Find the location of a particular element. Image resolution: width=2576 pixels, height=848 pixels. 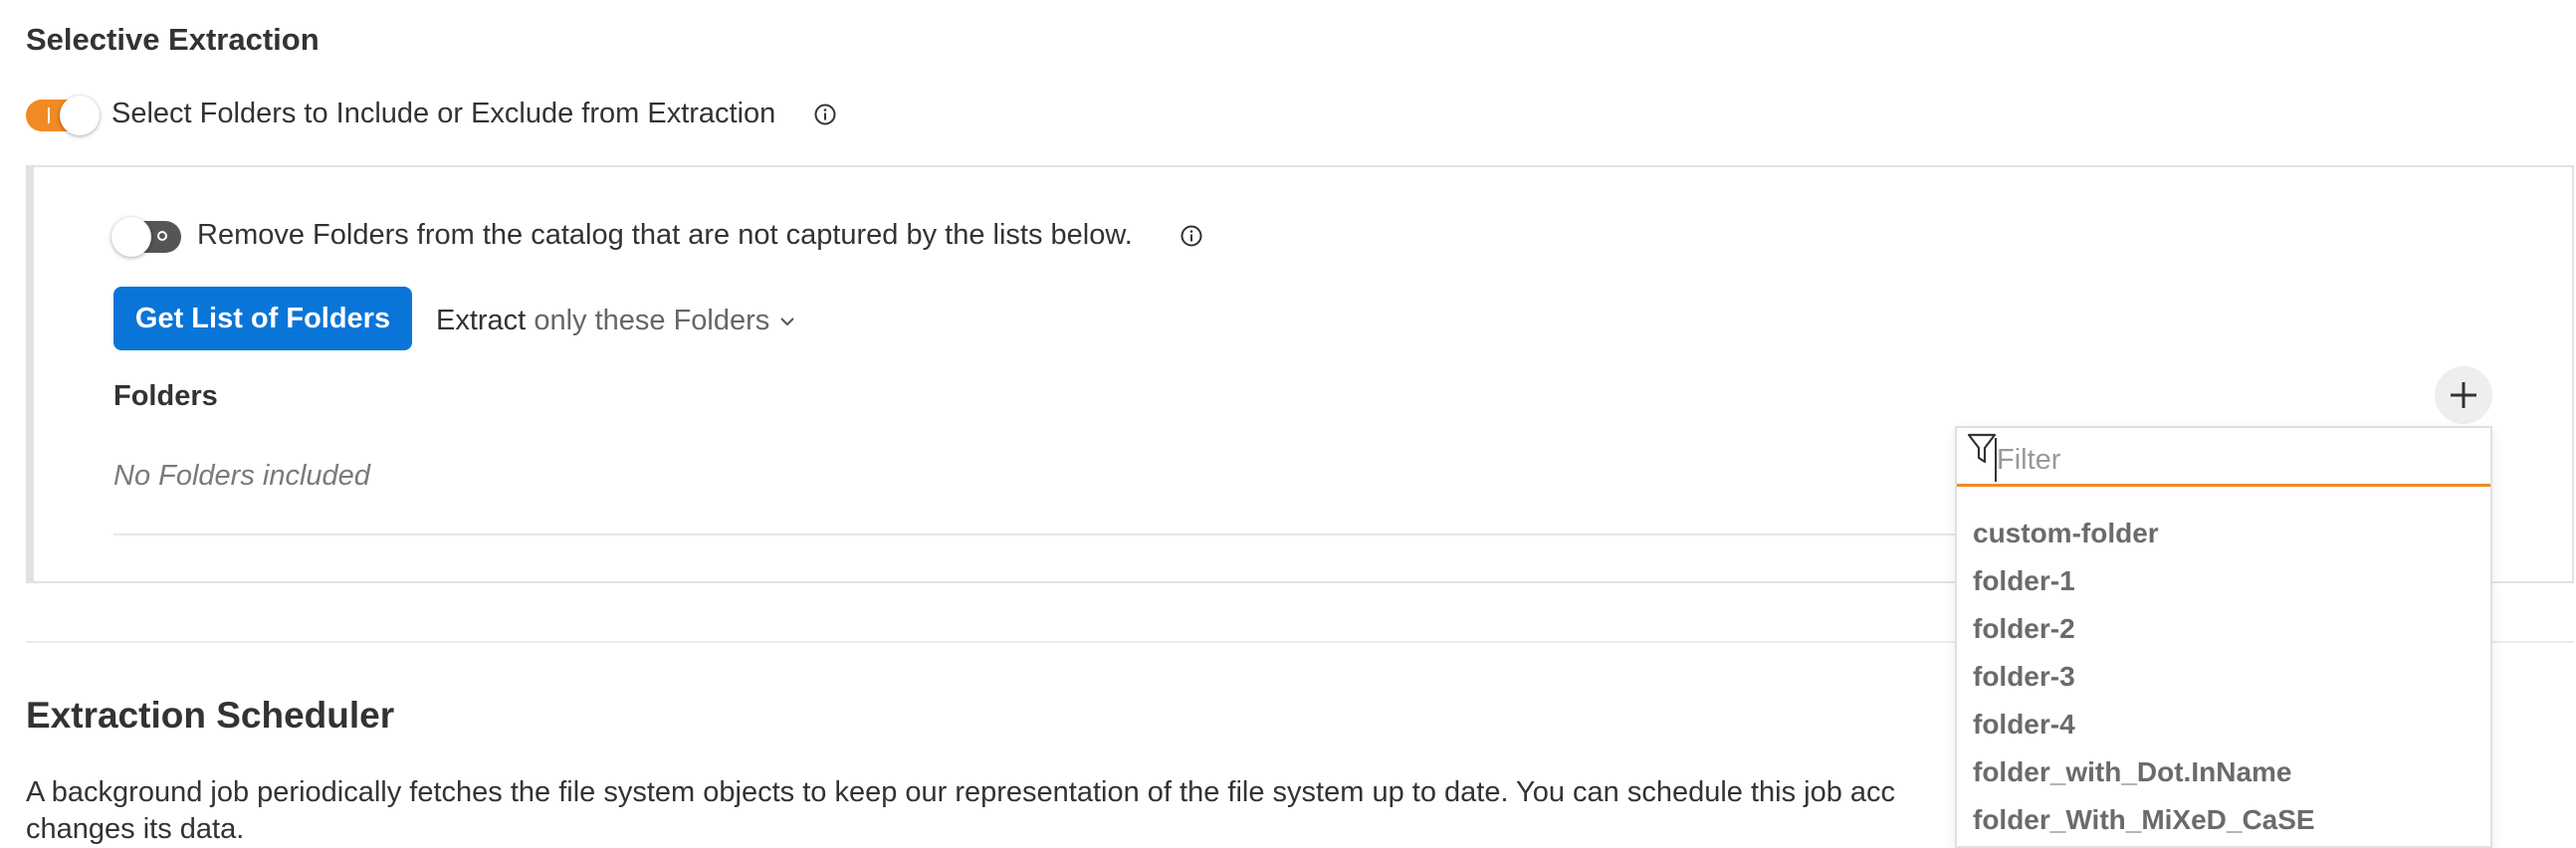

filter-input-underline is located at coordinates (2223, 486).